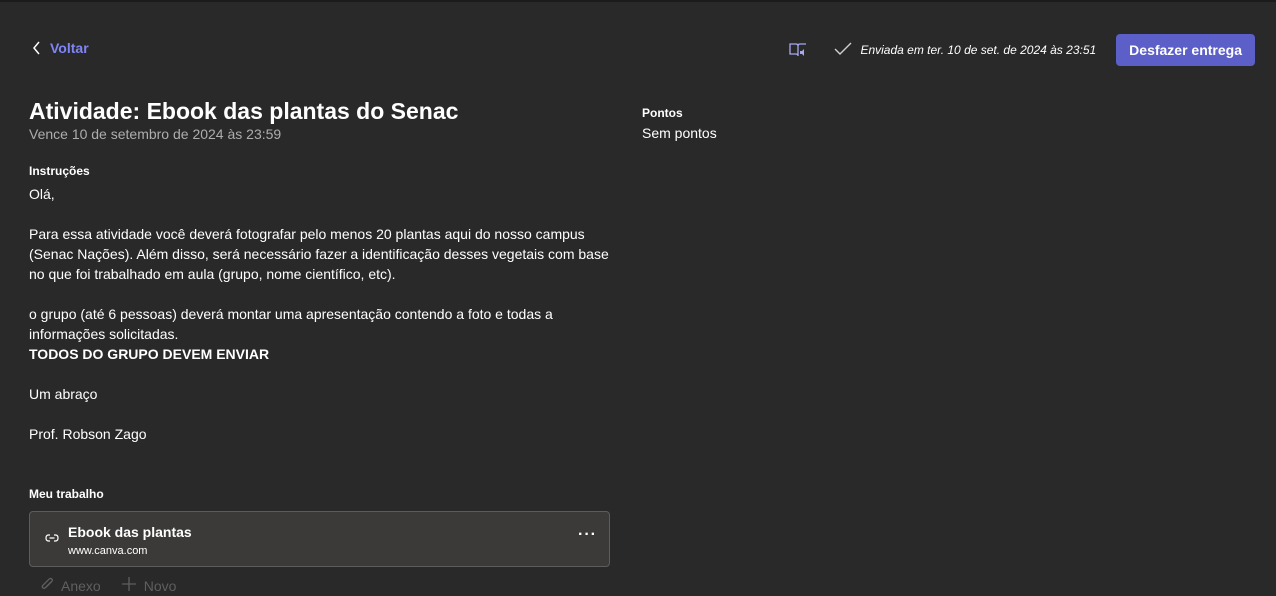 This screenshot has width=1276, height=596. What do you see at coordinates (47, 585) in the screenshot?
I see `paperclip-icon` at bounding box center [47, 585].